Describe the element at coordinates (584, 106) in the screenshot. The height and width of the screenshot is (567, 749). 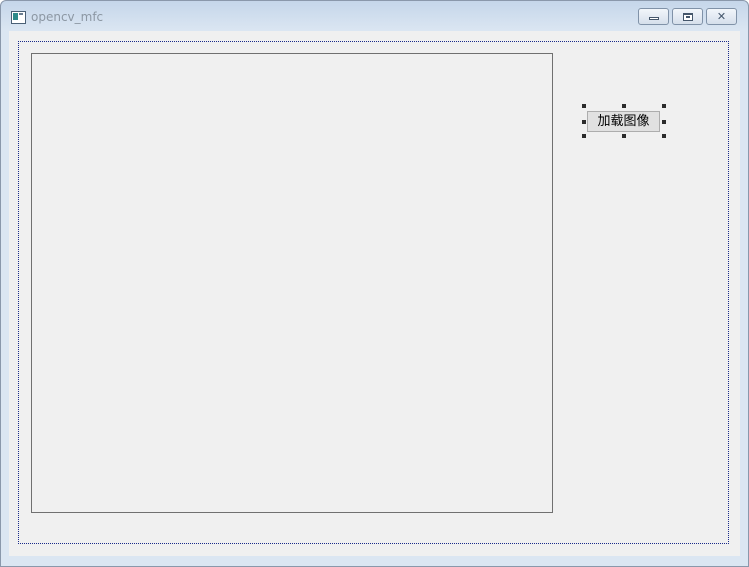
I see `resize-handle-top-left` at that location.